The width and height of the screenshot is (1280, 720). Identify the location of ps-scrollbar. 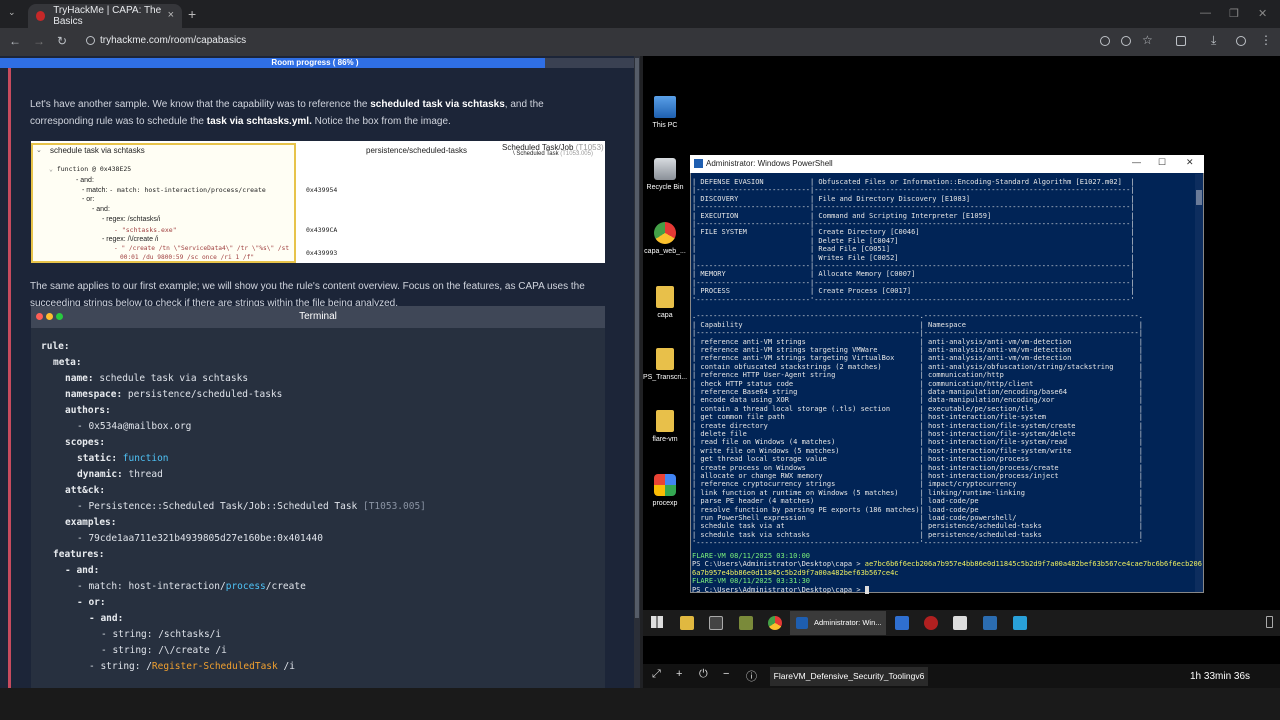
(1199, 383).